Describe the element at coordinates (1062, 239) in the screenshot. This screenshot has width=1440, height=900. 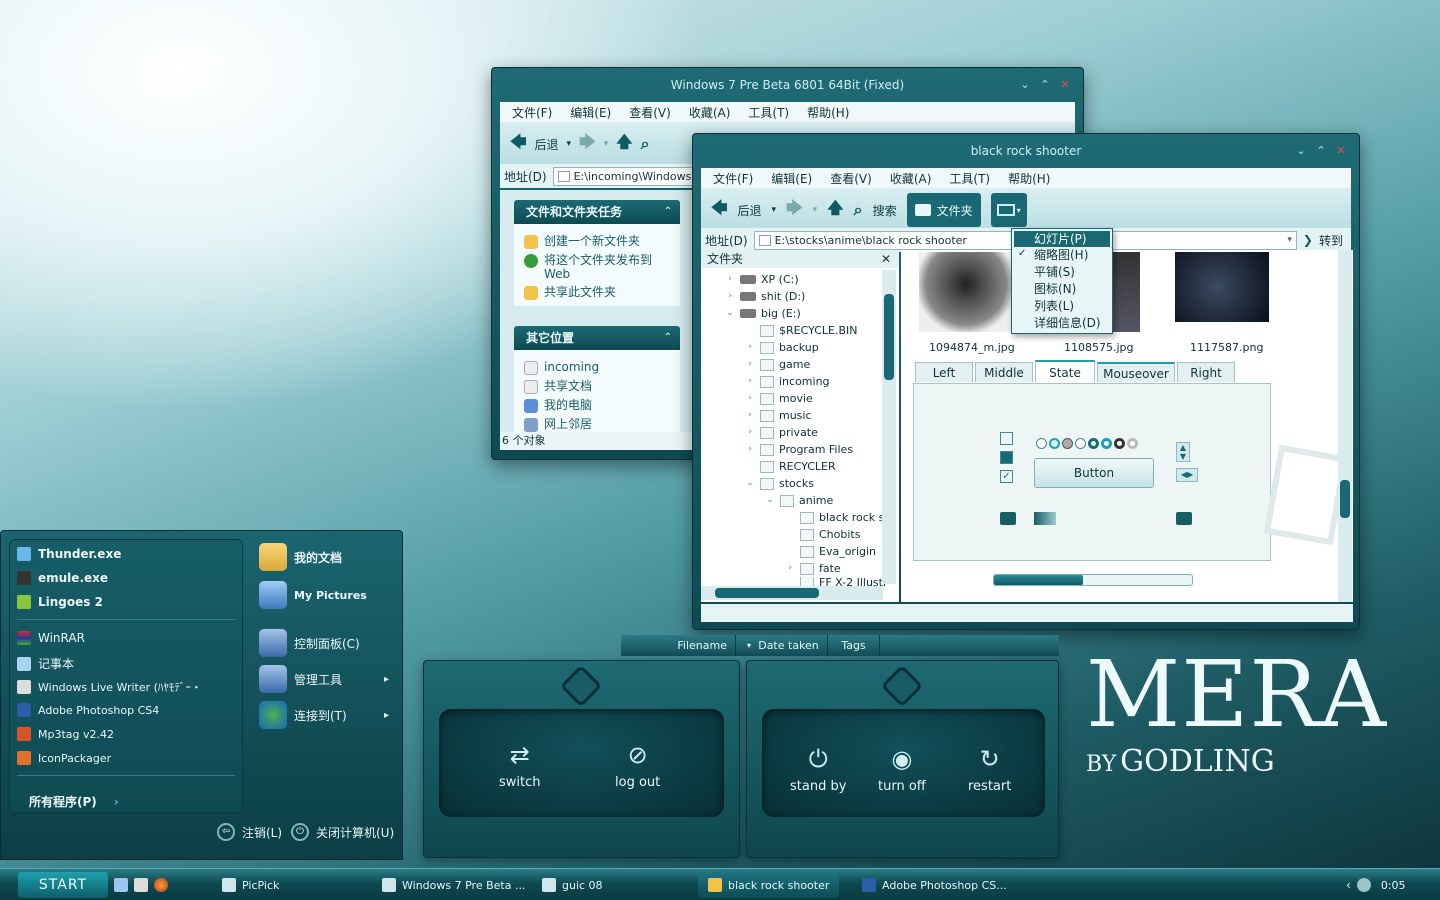
I see `view-option-slideshow: 幻灯片(P)` at that location.